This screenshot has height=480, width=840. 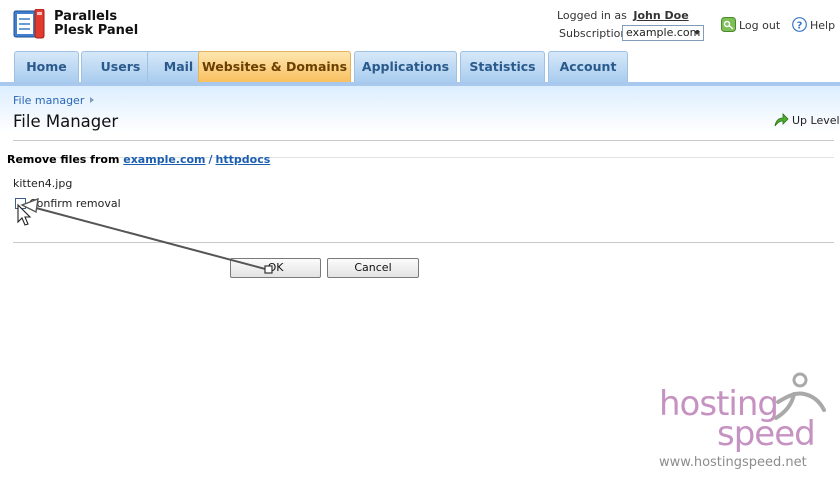 What do you see at coordinates (86, 16) in the screenshot?
I see `brand-line-1: Parallels` at bounding box center [86, 16].